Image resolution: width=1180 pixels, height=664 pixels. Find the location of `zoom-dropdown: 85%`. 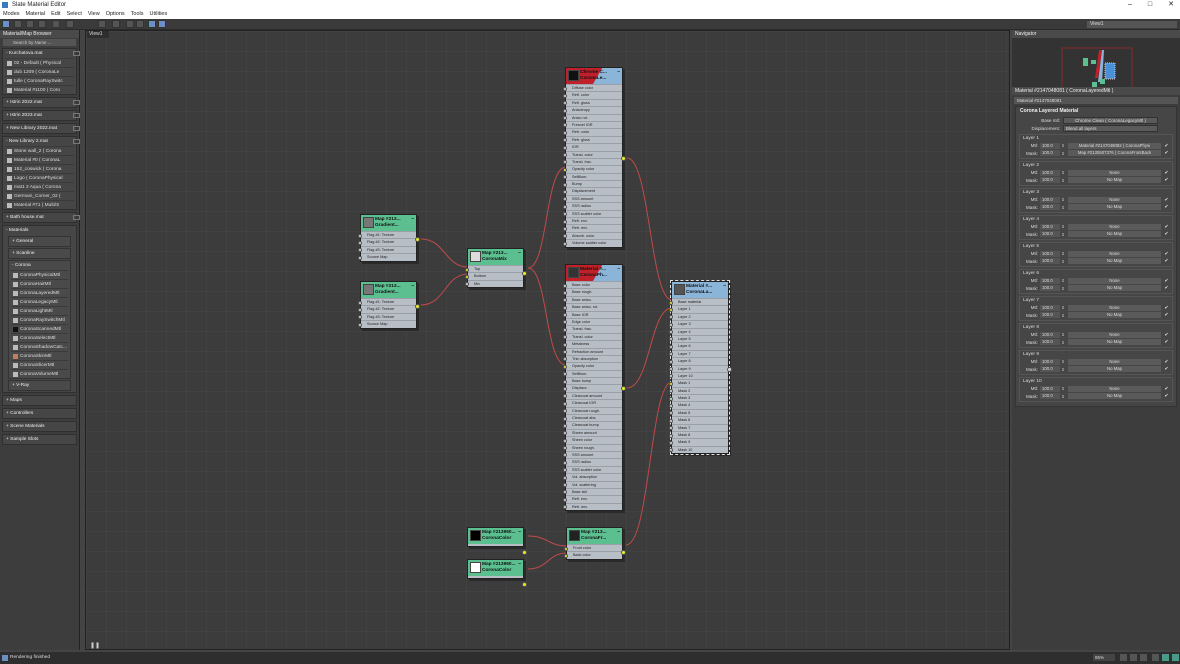

zoom-dropdown: 85% is located at coordinates (1104, 657).